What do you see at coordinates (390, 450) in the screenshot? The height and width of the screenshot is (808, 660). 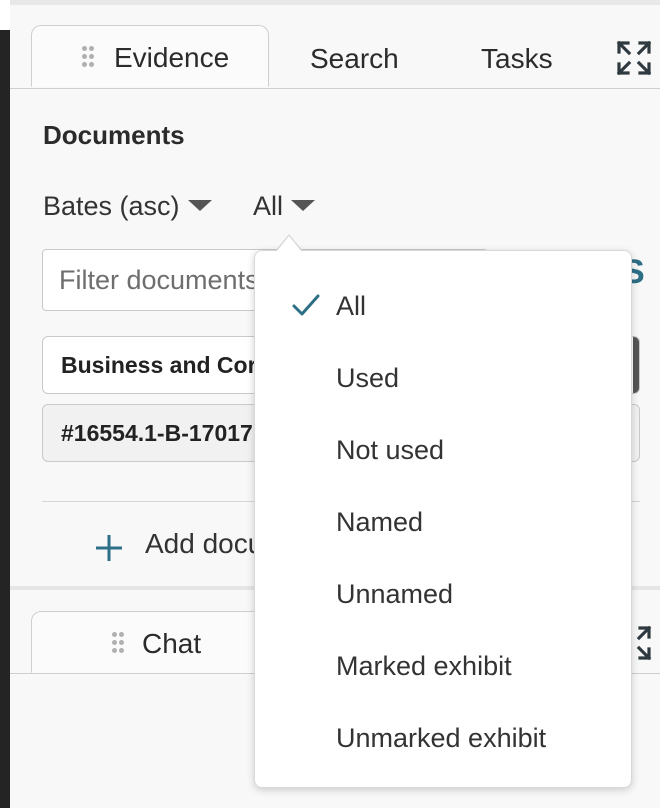 I see `menu-item-not-used: Not used` at bounding box center [390, 450].